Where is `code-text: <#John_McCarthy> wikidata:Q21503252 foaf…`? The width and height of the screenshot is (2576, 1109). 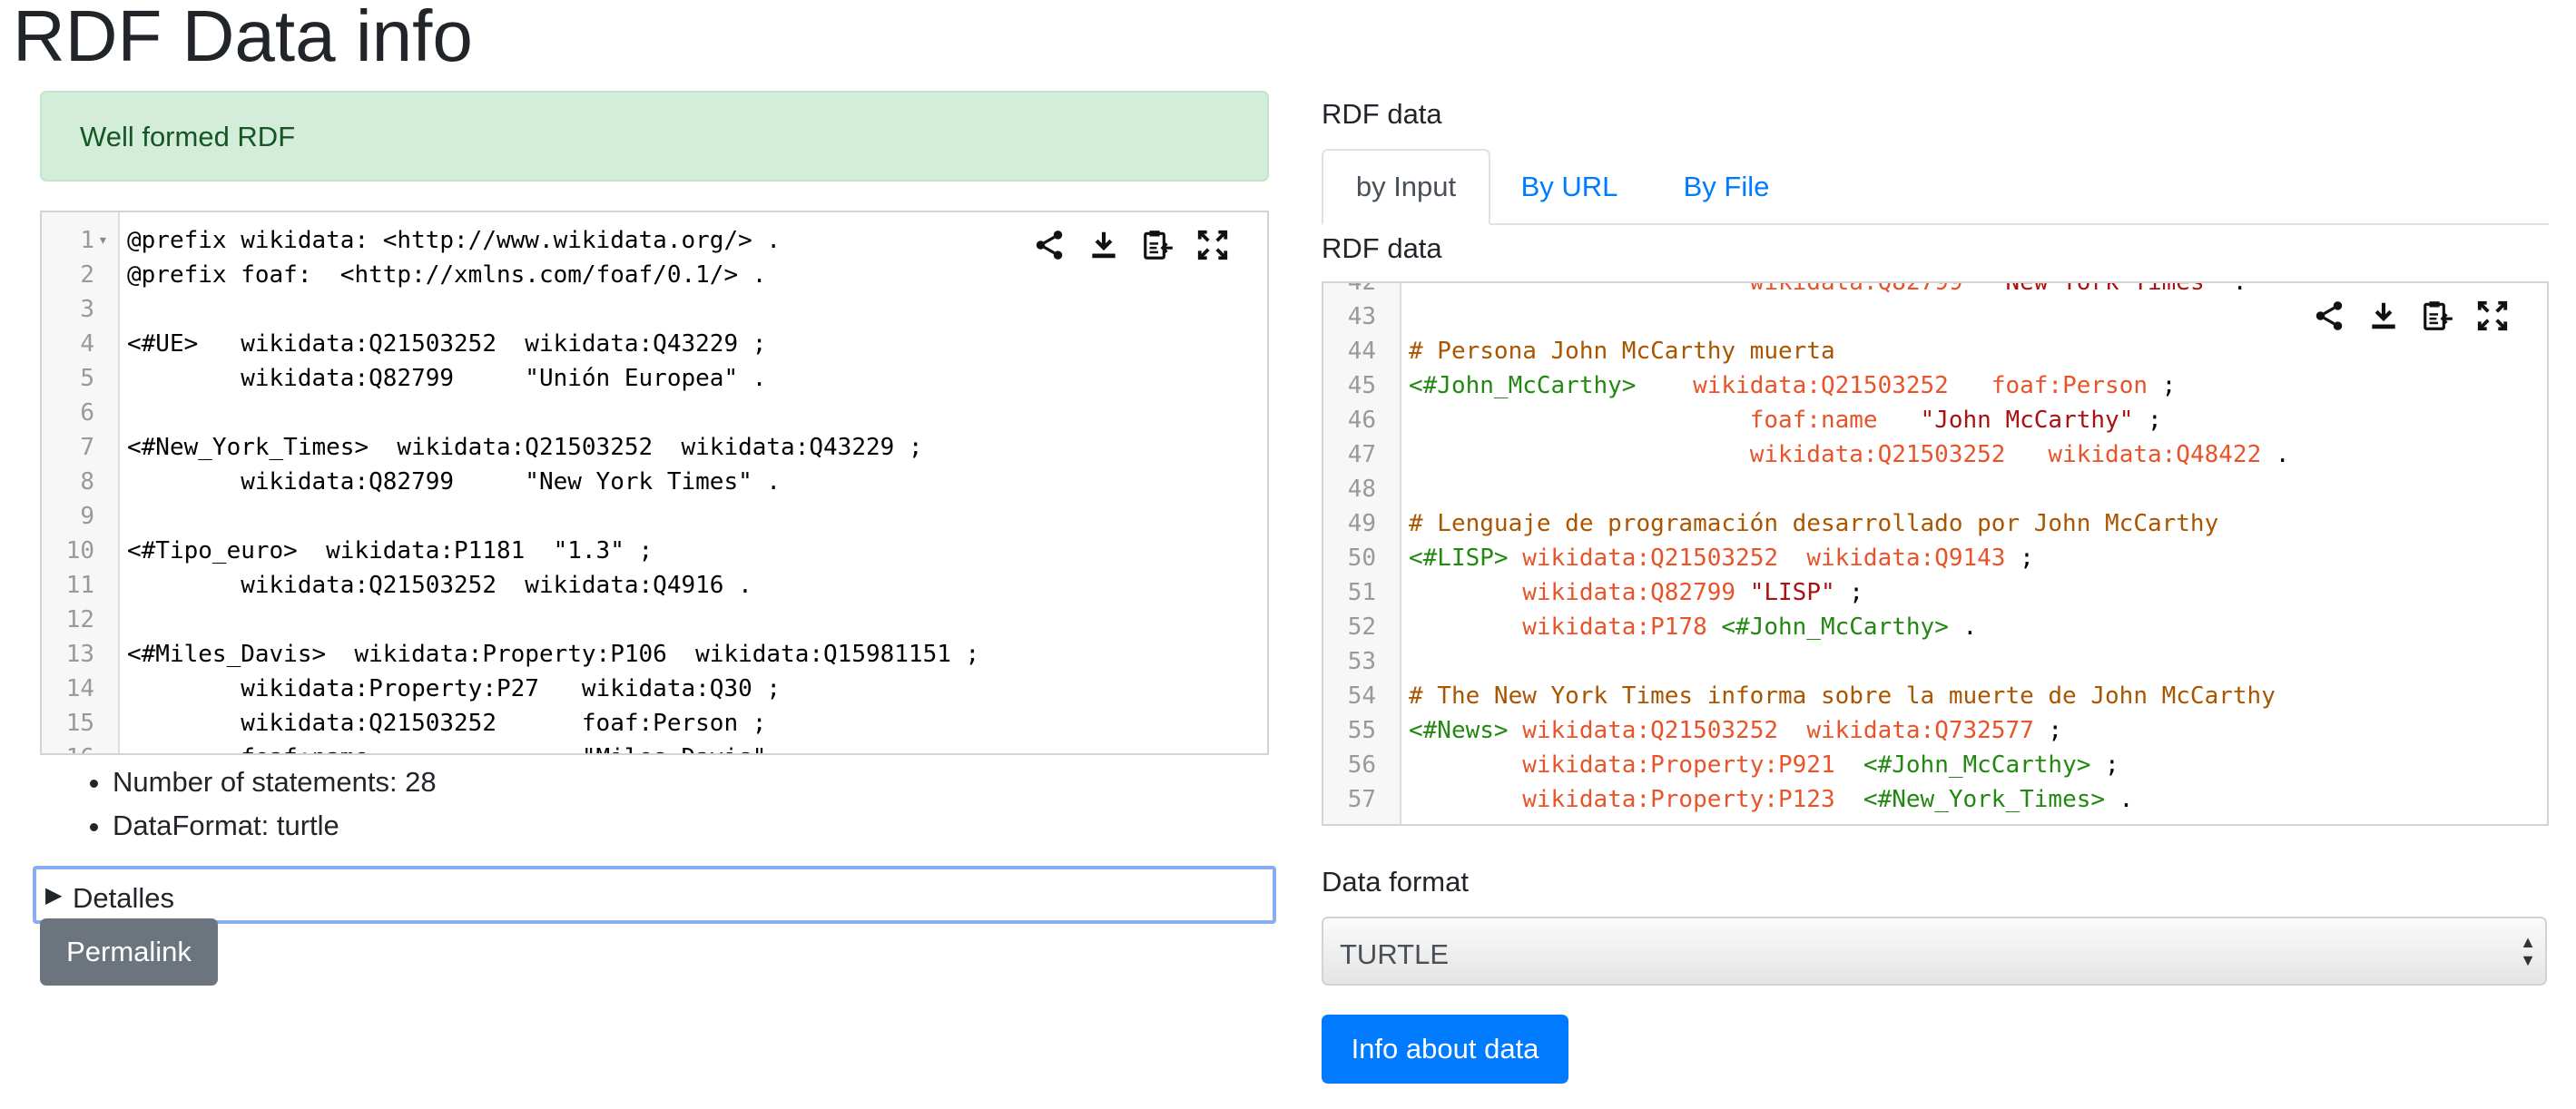 code-text: <#John_McCarthy> wikidata:Q21503252 foaf… is located at coordinates (1792, 385).